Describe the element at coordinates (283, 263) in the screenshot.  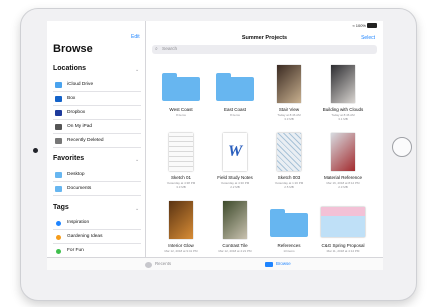
I see `tab-browse: Browse` at that location.